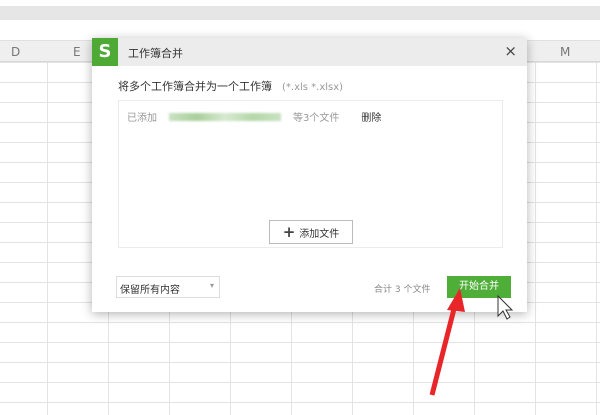  What do you see at coordinates (447, 342) in the screenshot?
I see `red-arrow-annotation` at bounding box center [447, 342].